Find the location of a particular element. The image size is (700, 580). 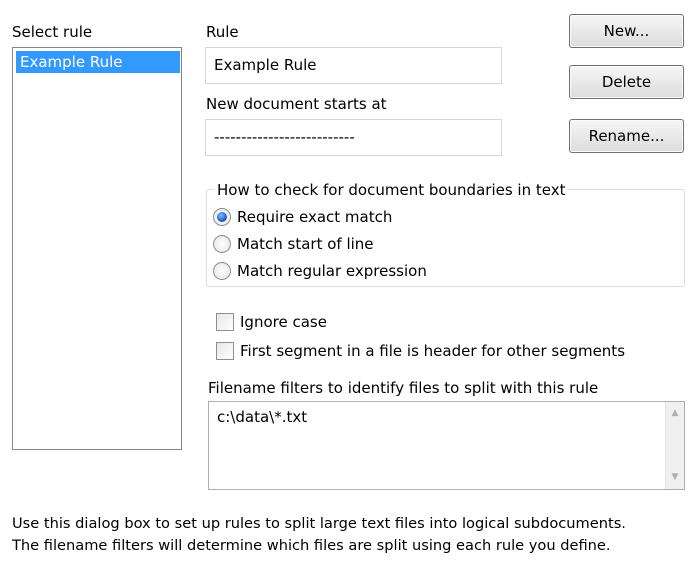

radio-regular-expression: Match regular expression is located at coordinates (320, 271).